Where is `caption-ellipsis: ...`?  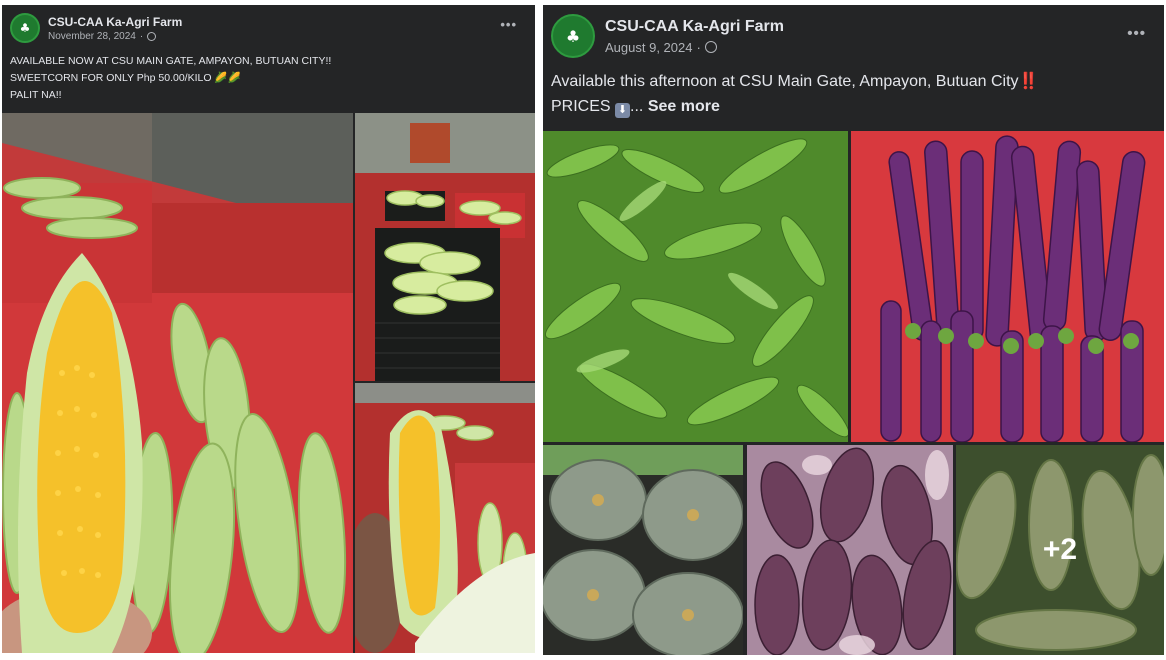
caption-ellipsis: ... is located at coordinates (637, 106).